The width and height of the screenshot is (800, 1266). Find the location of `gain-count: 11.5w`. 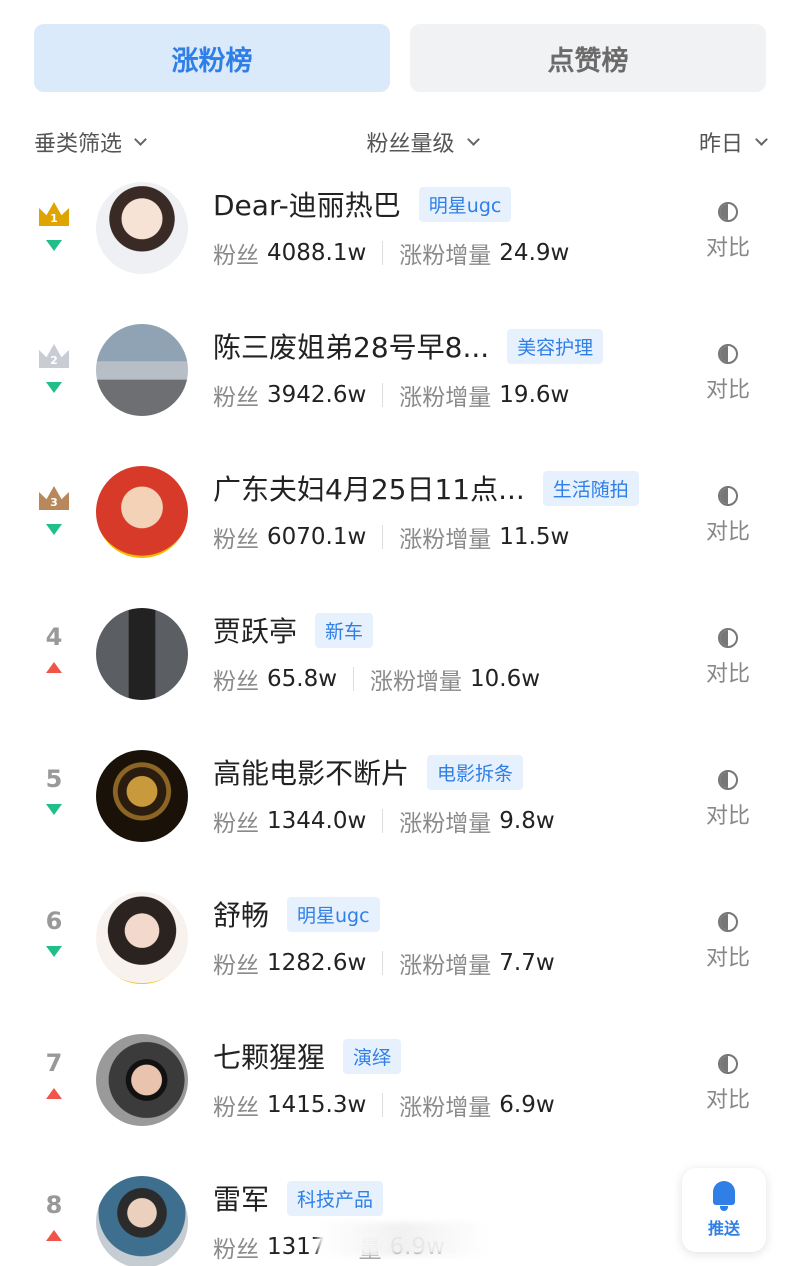

gain-count: 11.5w is located at coordinates (534, 537).